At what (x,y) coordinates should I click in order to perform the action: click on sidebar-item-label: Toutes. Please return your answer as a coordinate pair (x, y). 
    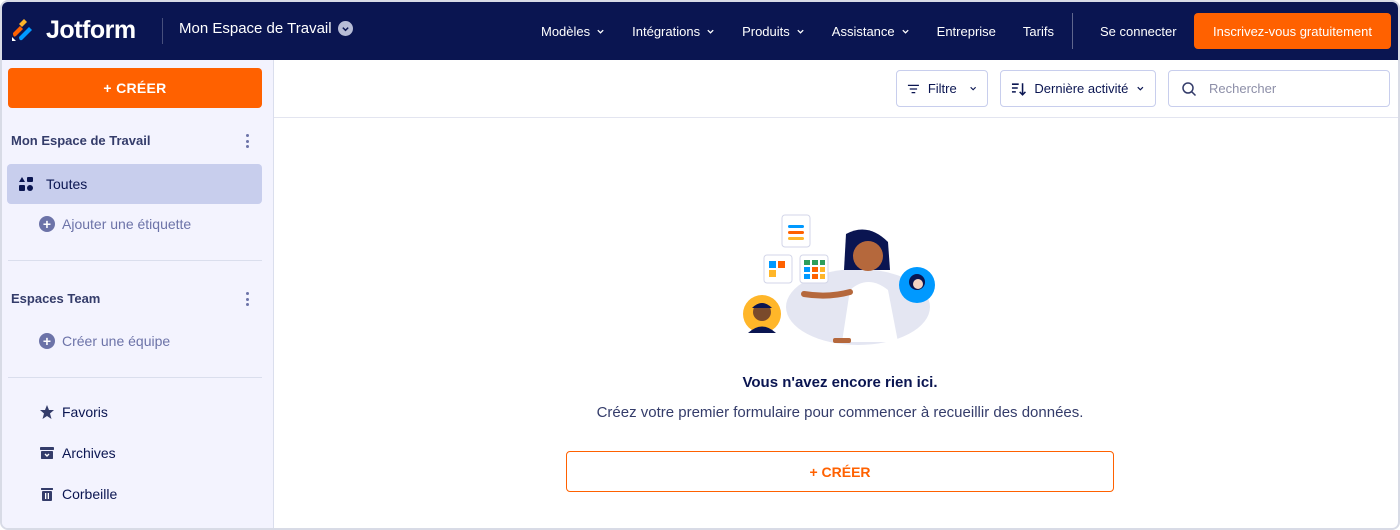
    Looking at the image, I should click on (67, 184).